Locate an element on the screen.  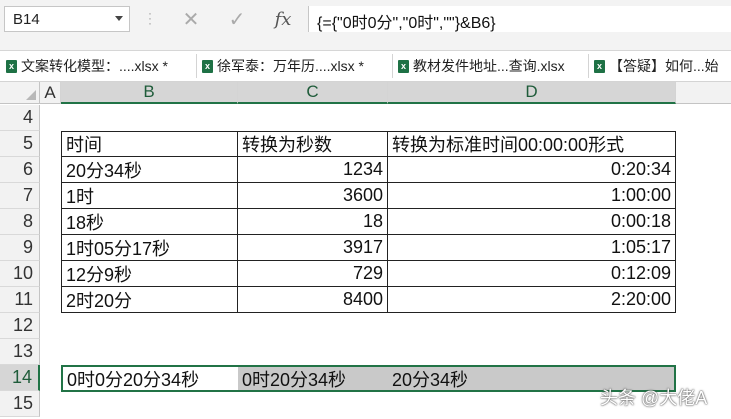
table-cell: 3600 is located at coordinates (313, 196).